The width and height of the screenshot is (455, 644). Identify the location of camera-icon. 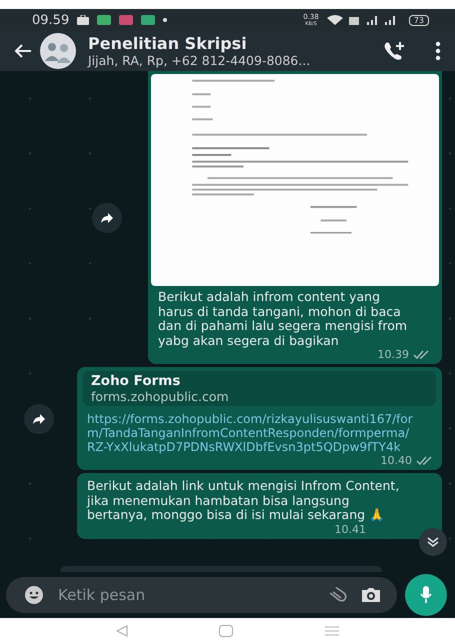
(371, 595).